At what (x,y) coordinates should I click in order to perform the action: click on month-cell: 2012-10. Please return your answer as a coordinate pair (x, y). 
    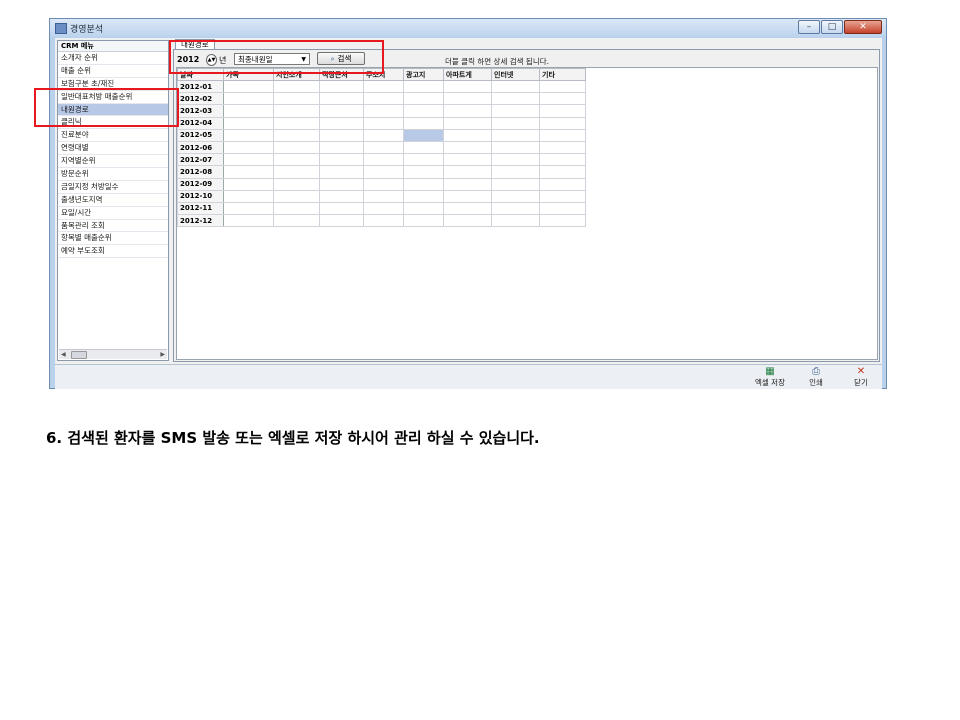
    Looking at the image, I should click on (200, 196).